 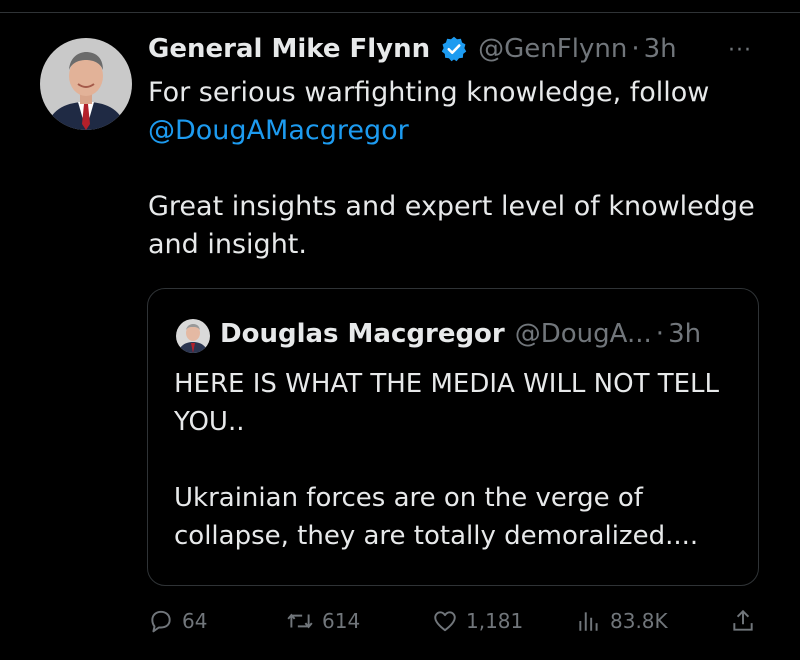 What do you see at coordinates (685, 334) in the screenshot?
I see `quoted-timestamp: 3h` at bounding box center [685, 334].